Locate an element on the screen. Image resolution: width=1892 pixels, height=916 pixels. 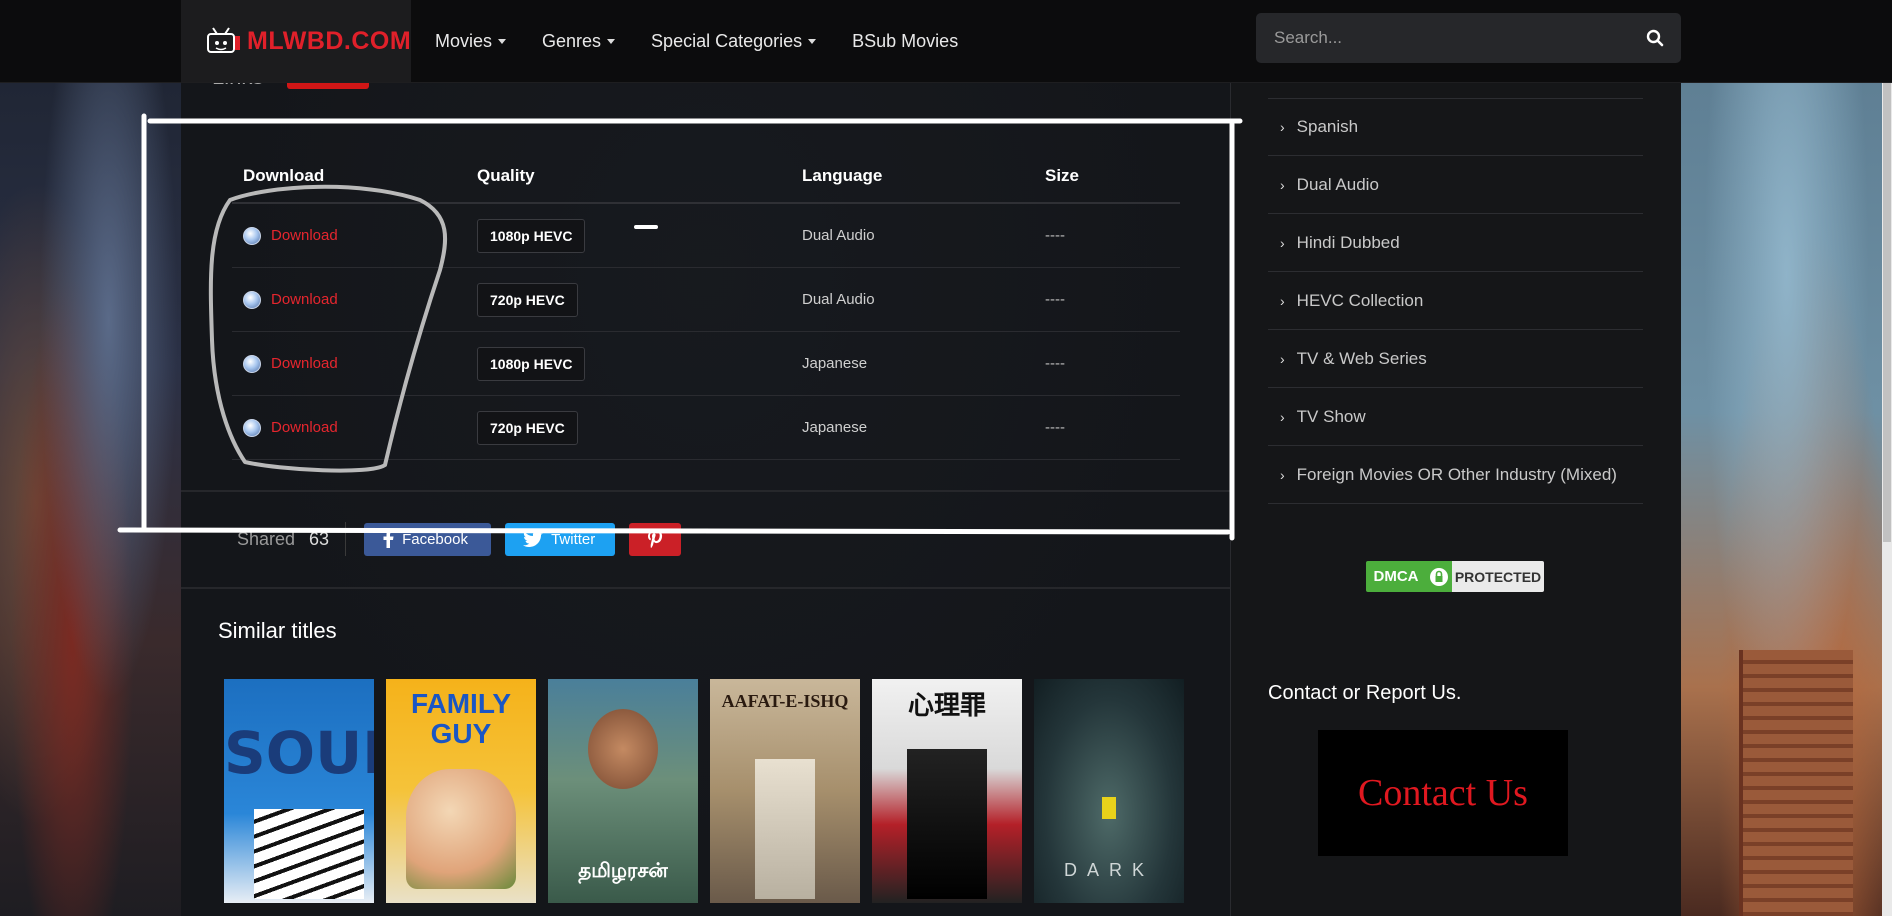
dmca-badge: DMCA PROTECTED is located at coordinates (1455, 576).